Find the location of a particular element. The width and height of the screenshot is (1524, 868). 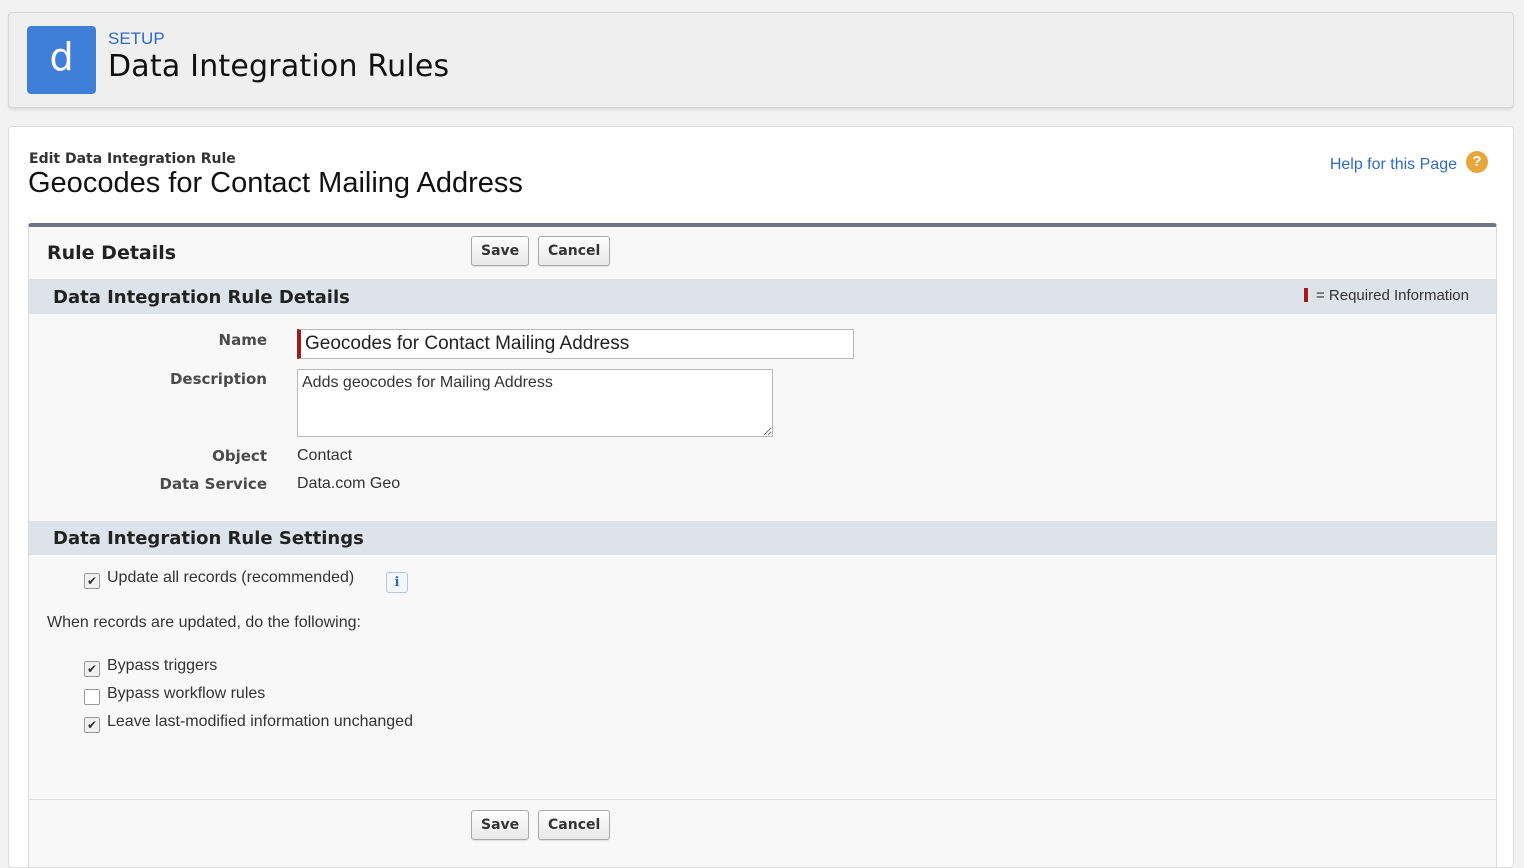

object-label: Object is located at coordinates (239, 456).